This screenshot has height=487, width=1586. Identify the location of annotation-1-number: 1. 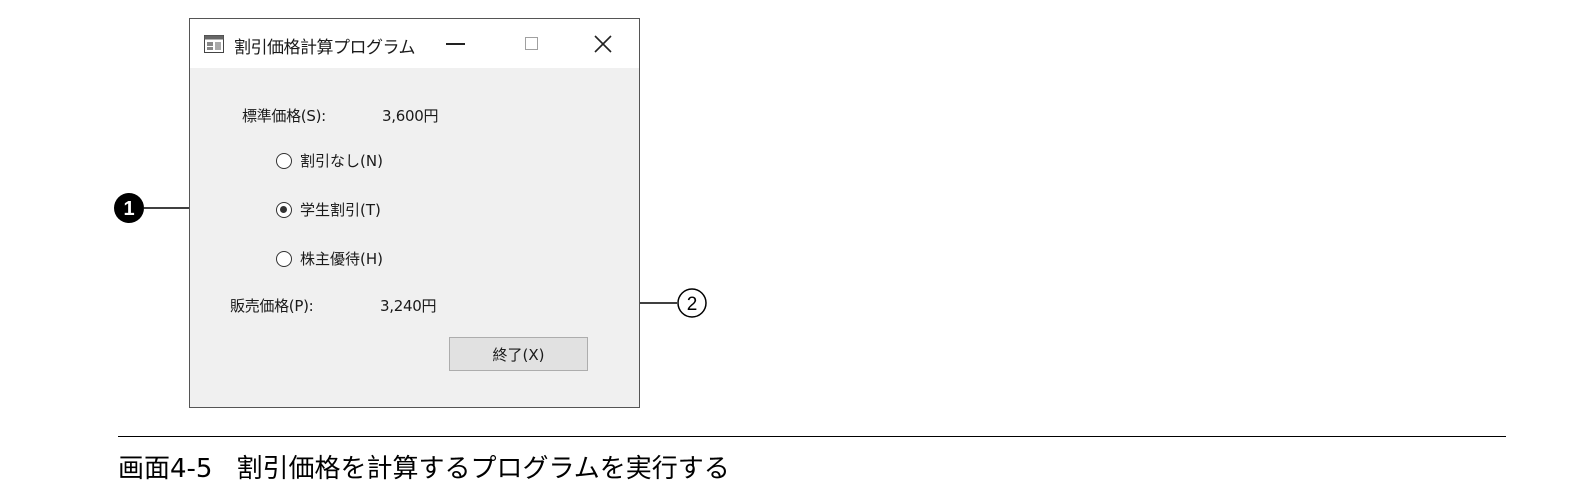
(128, 209).